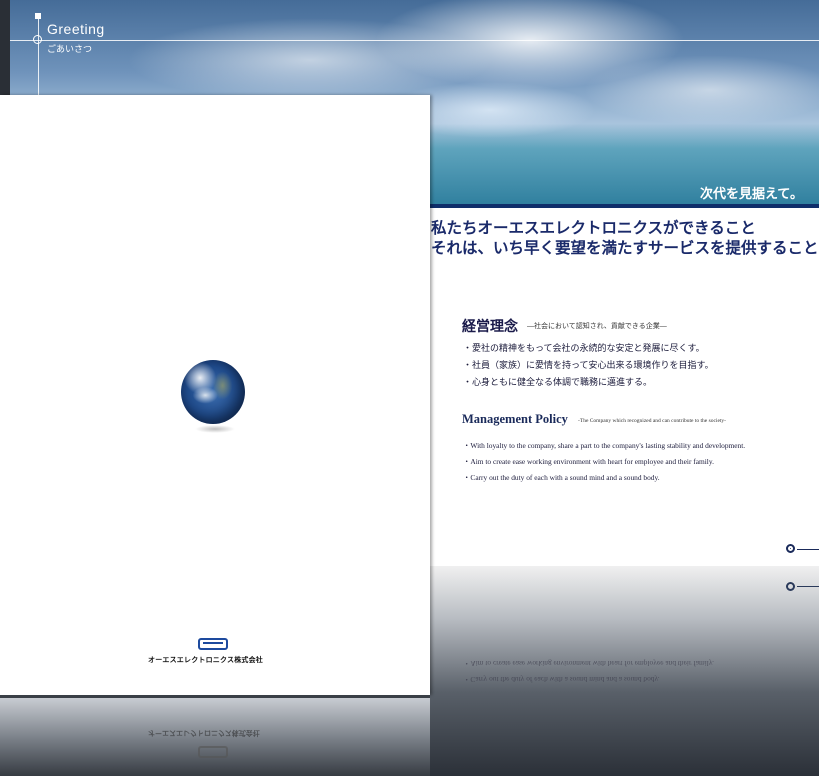 Image resolution: width=819 pixels, height=776 pixels. What do you see at coordinates (625, 248) in the screenshot?
I see `headline-line-2: それは、いち早く要望を満たすサービスを提供すること` at bounding box center [625, 248].